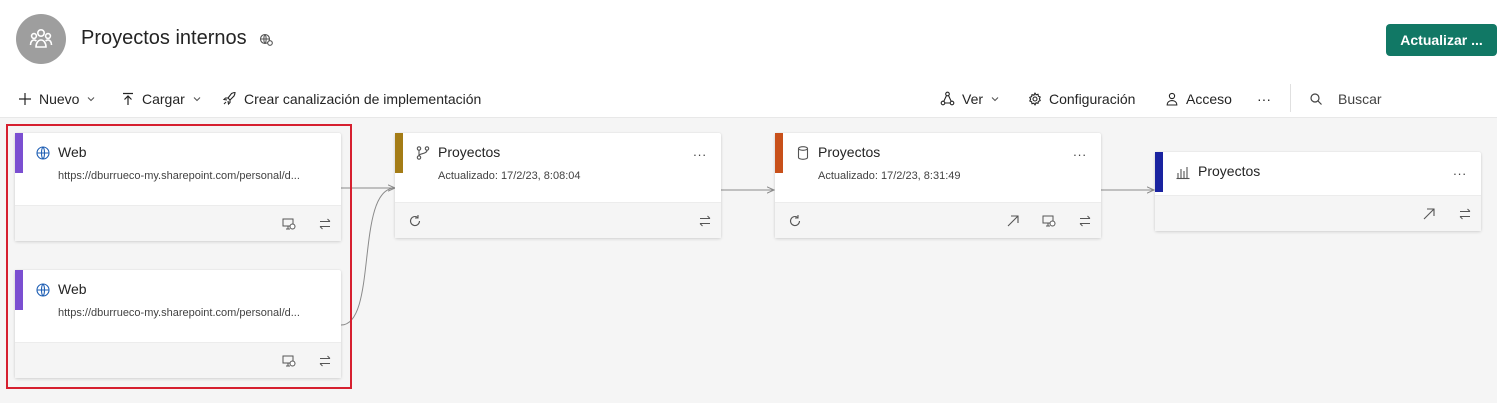  I want to click on plus-icon, so click(25, 98).